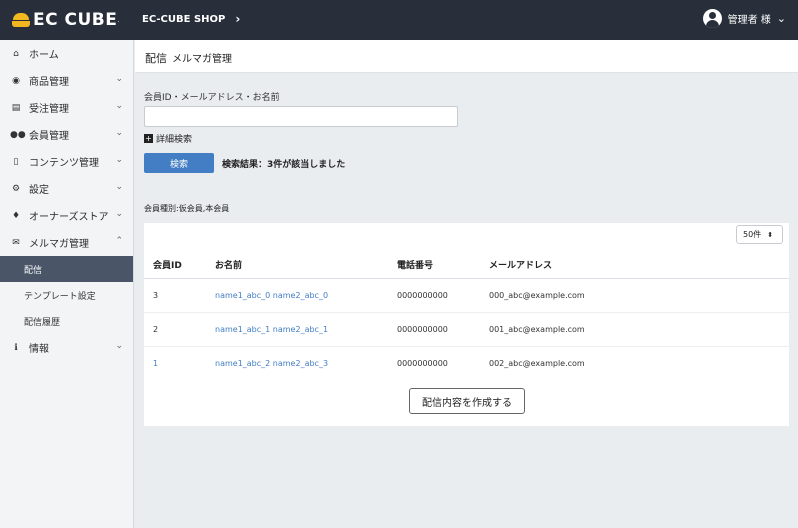 This screenshot has width=798, height=528. I want to click on sidebar-item-products: ◉ 商品管理 ⌄, so click(66, 80).